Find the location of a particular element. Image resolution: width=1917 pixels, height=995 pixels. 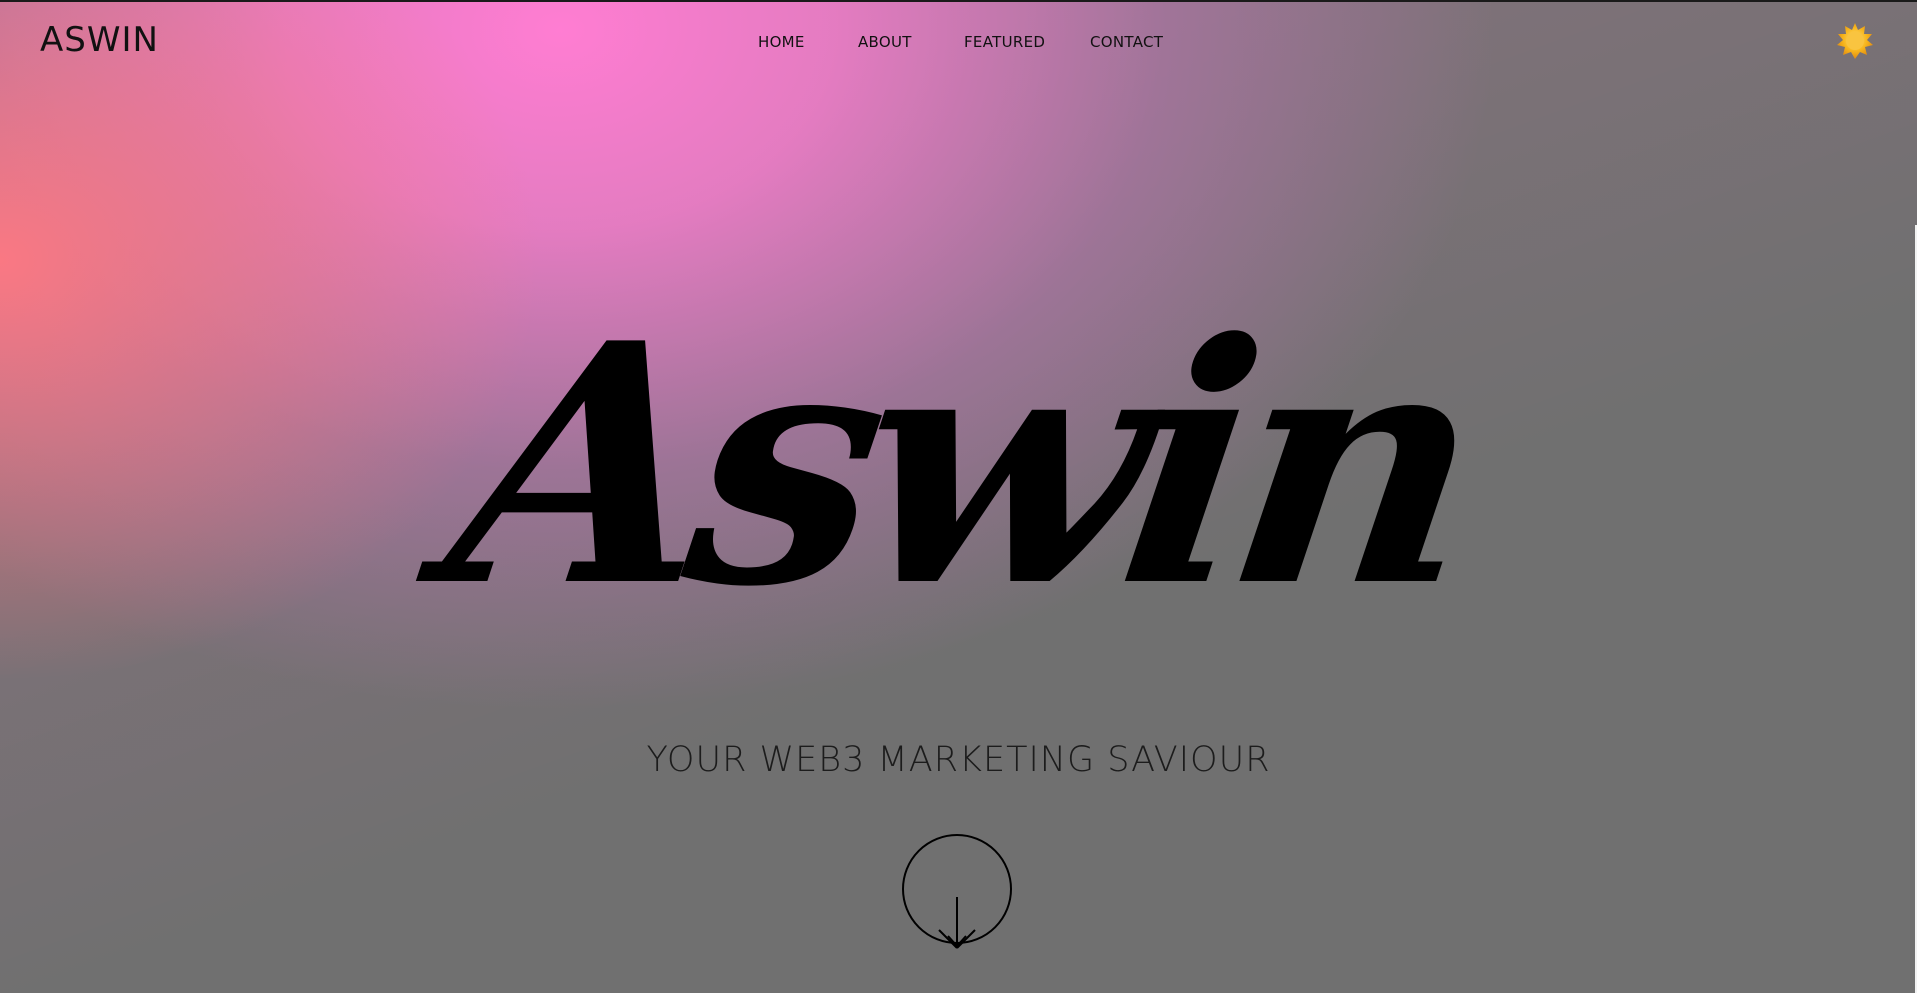

scroll-down-button is located at coordinates (957, 891).